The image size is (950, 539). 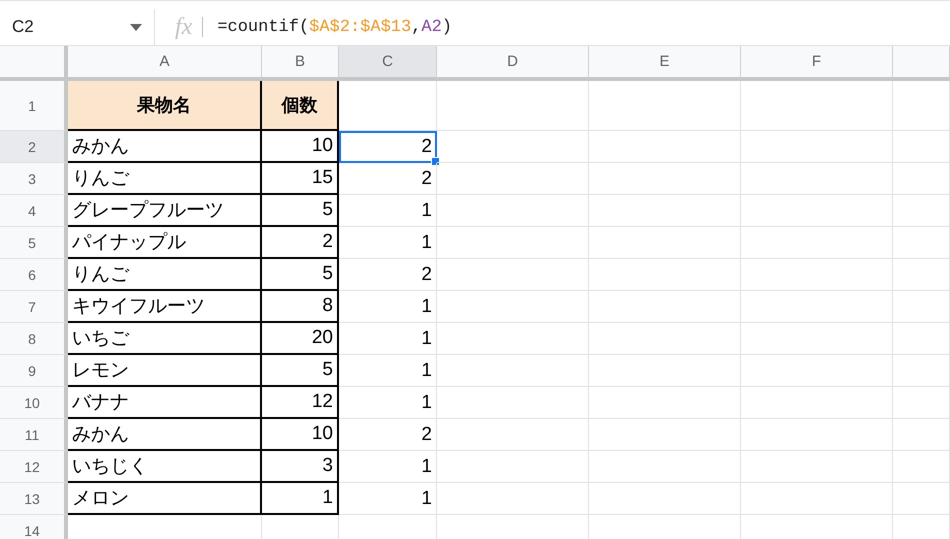 I want to click on table-cell: キウイフルーツ, so click(x=165, y=307).